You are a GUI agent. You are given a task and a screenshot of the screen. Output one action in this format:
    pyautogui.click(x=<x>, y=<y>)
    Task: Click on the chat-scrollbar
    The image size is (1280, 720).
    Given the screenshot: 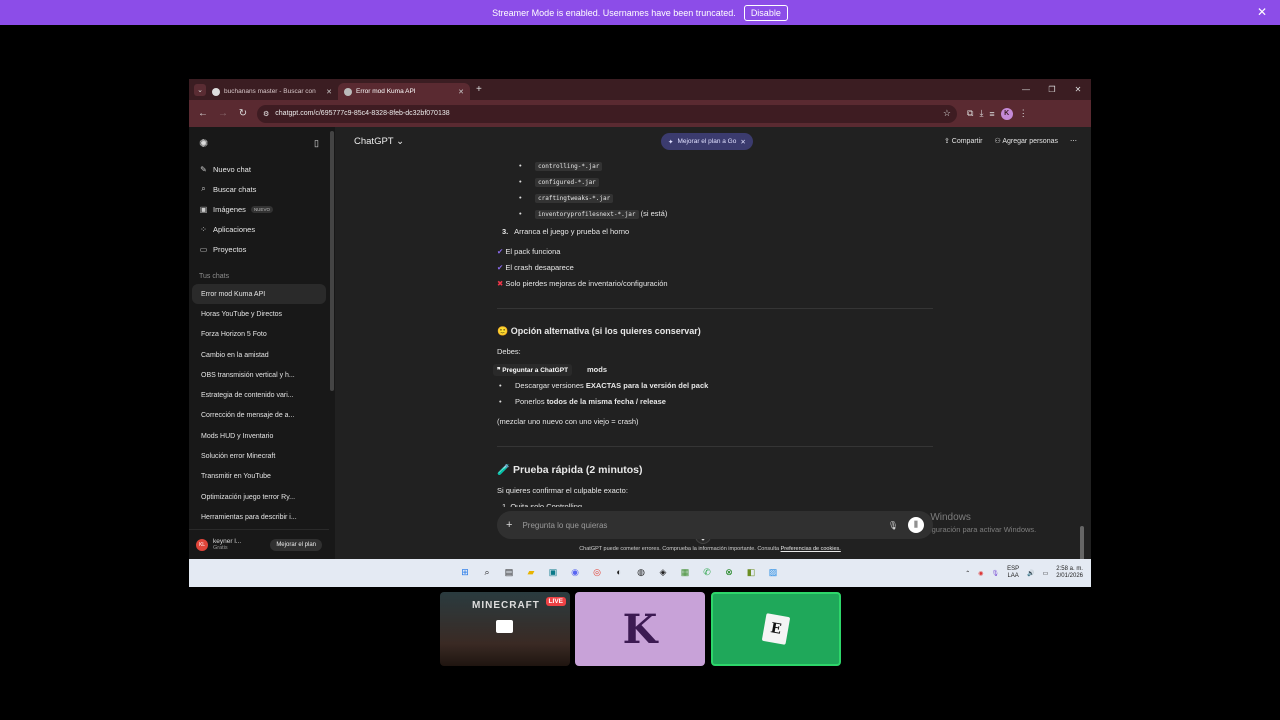 What is the action you would take?
    pyautogui.click(x=1082, y=383)
    